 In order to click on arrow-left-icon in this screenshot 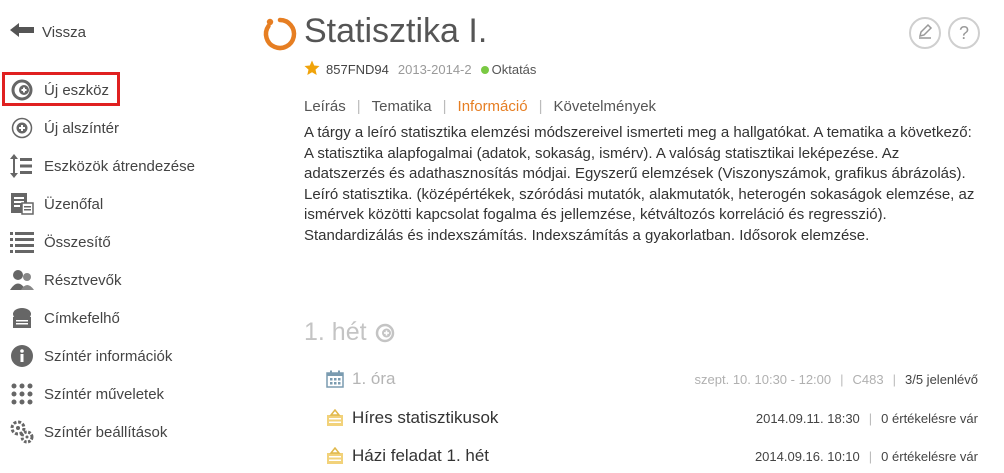, I will do `click(22, 32)`.